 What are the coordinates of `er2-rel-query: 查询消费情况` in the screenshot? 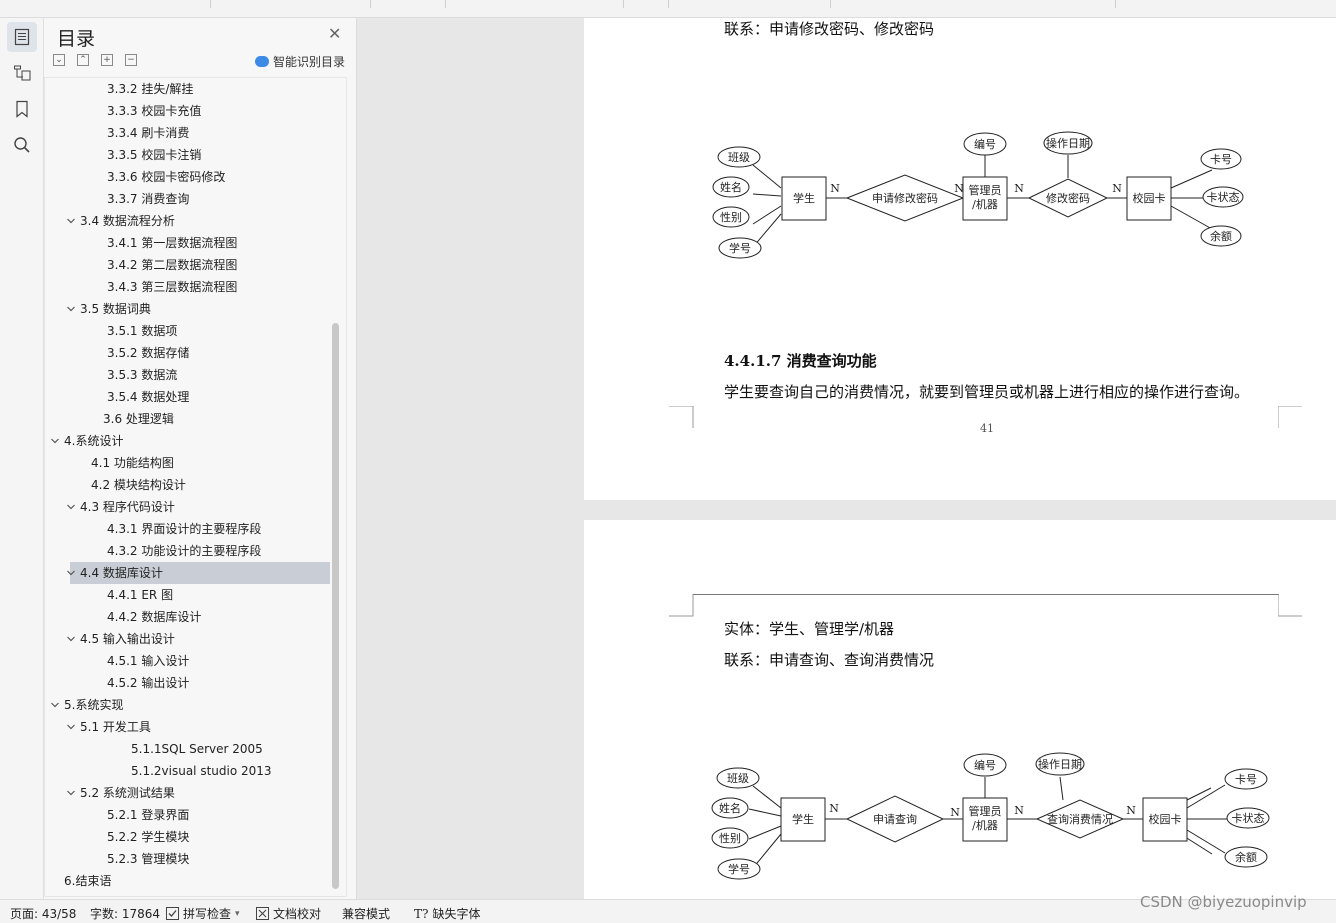 It's located at (1080, 819).